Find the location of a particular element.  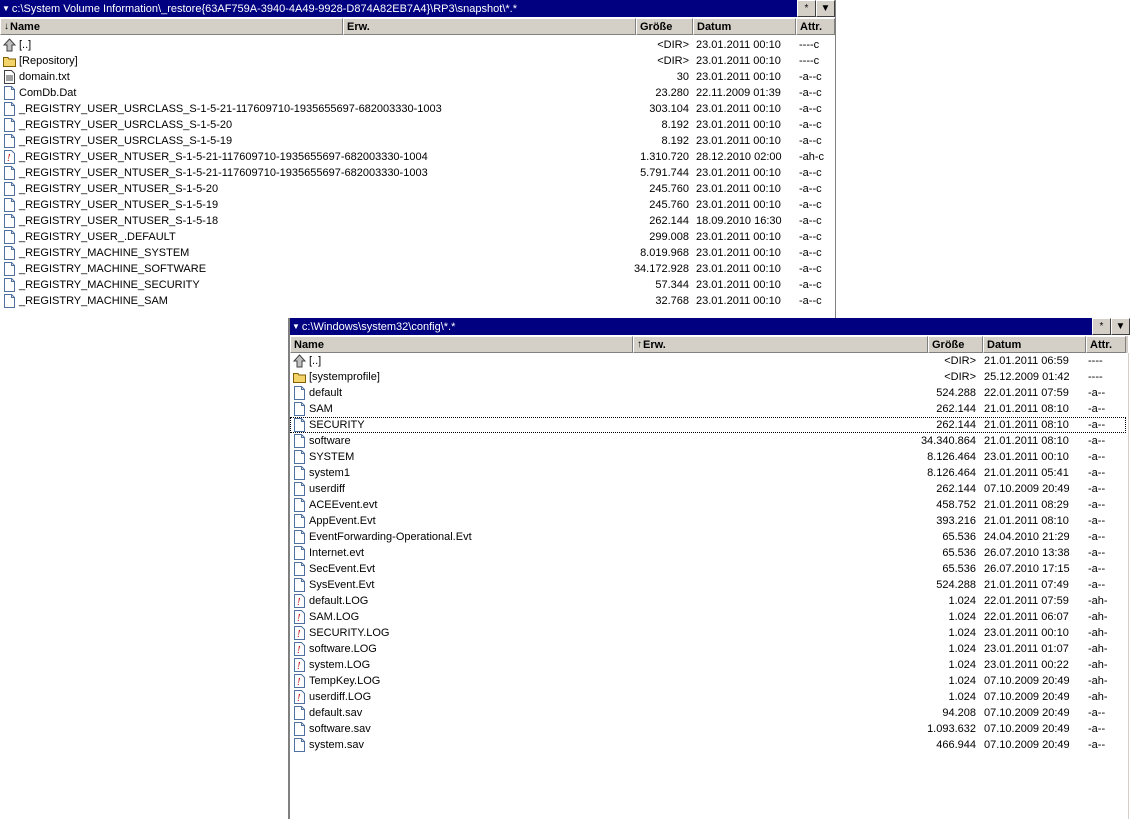

file-attributes: ---- is located at coordinates (1095, 361).